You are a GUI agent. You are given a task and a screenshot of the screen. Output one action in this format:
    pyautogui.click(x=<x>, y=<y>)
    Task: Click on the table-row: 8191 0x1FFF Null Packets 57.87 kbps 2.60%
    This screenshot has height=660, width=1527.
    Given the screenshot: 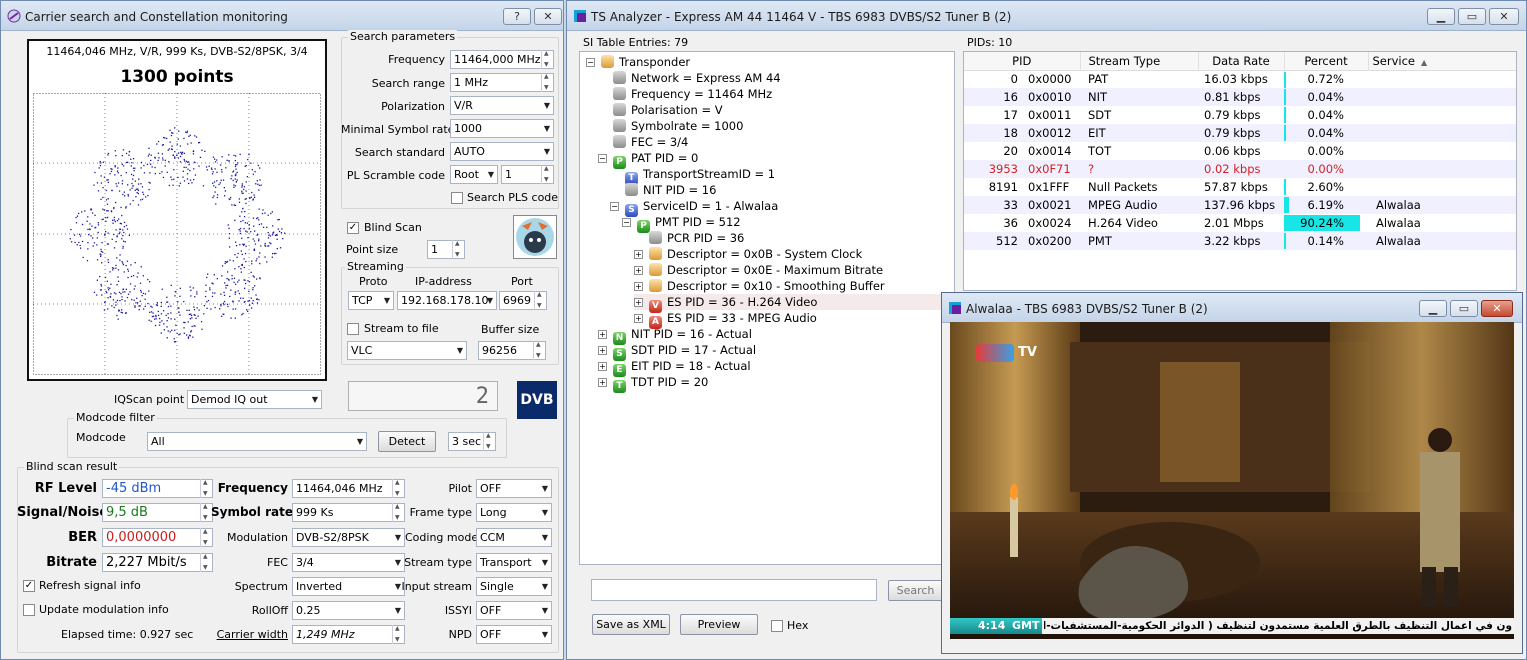 What is the action you would take?
    pyautogui.click(x=1240, y=187)
    